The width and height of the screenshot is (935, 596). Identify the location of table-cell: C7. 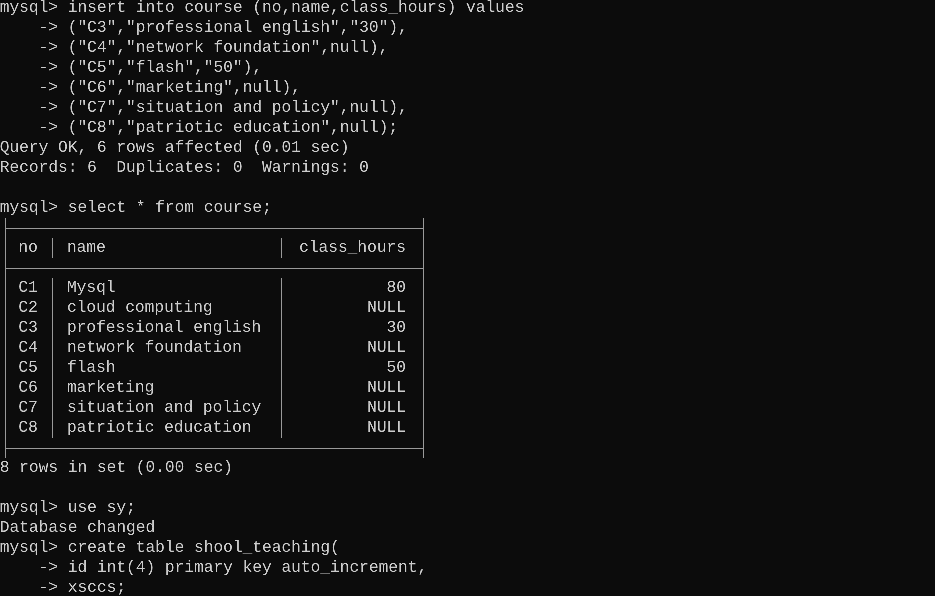
(28, 408).